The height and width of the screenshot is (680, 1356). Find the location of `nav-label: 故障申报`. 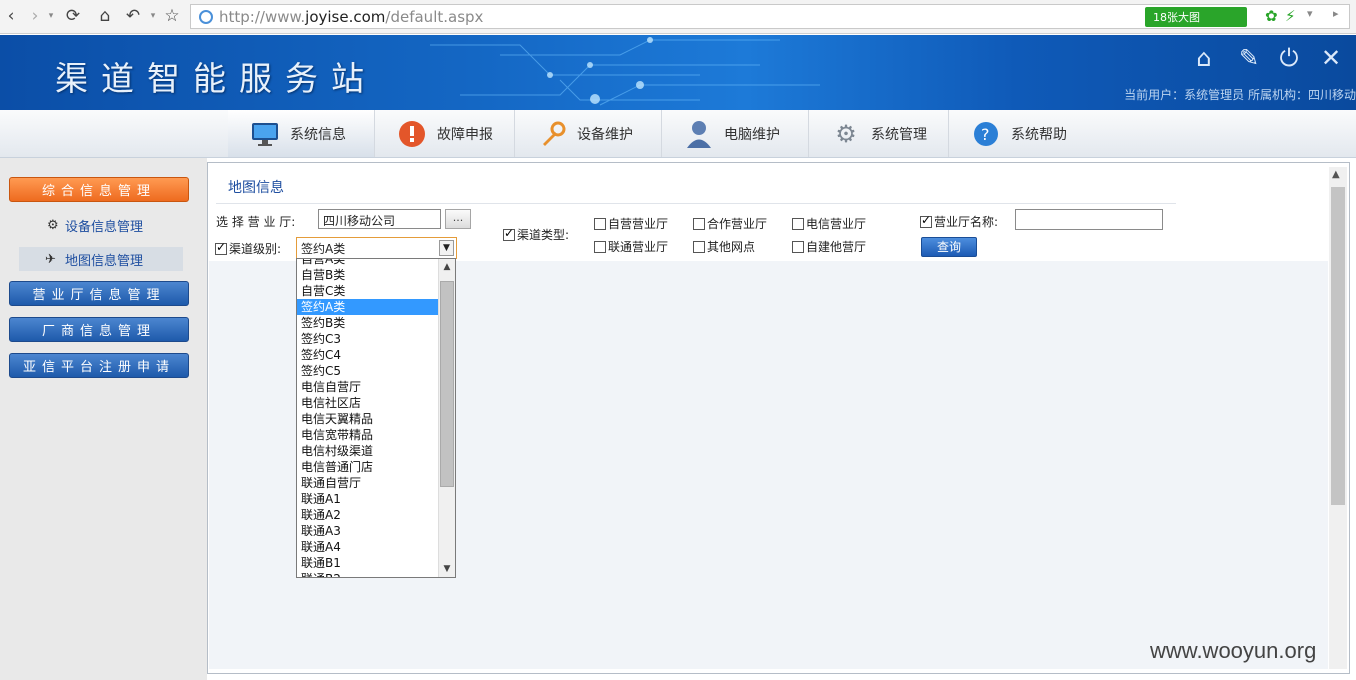

nav-label: 故障申报 is located at coordinates (465, 134).